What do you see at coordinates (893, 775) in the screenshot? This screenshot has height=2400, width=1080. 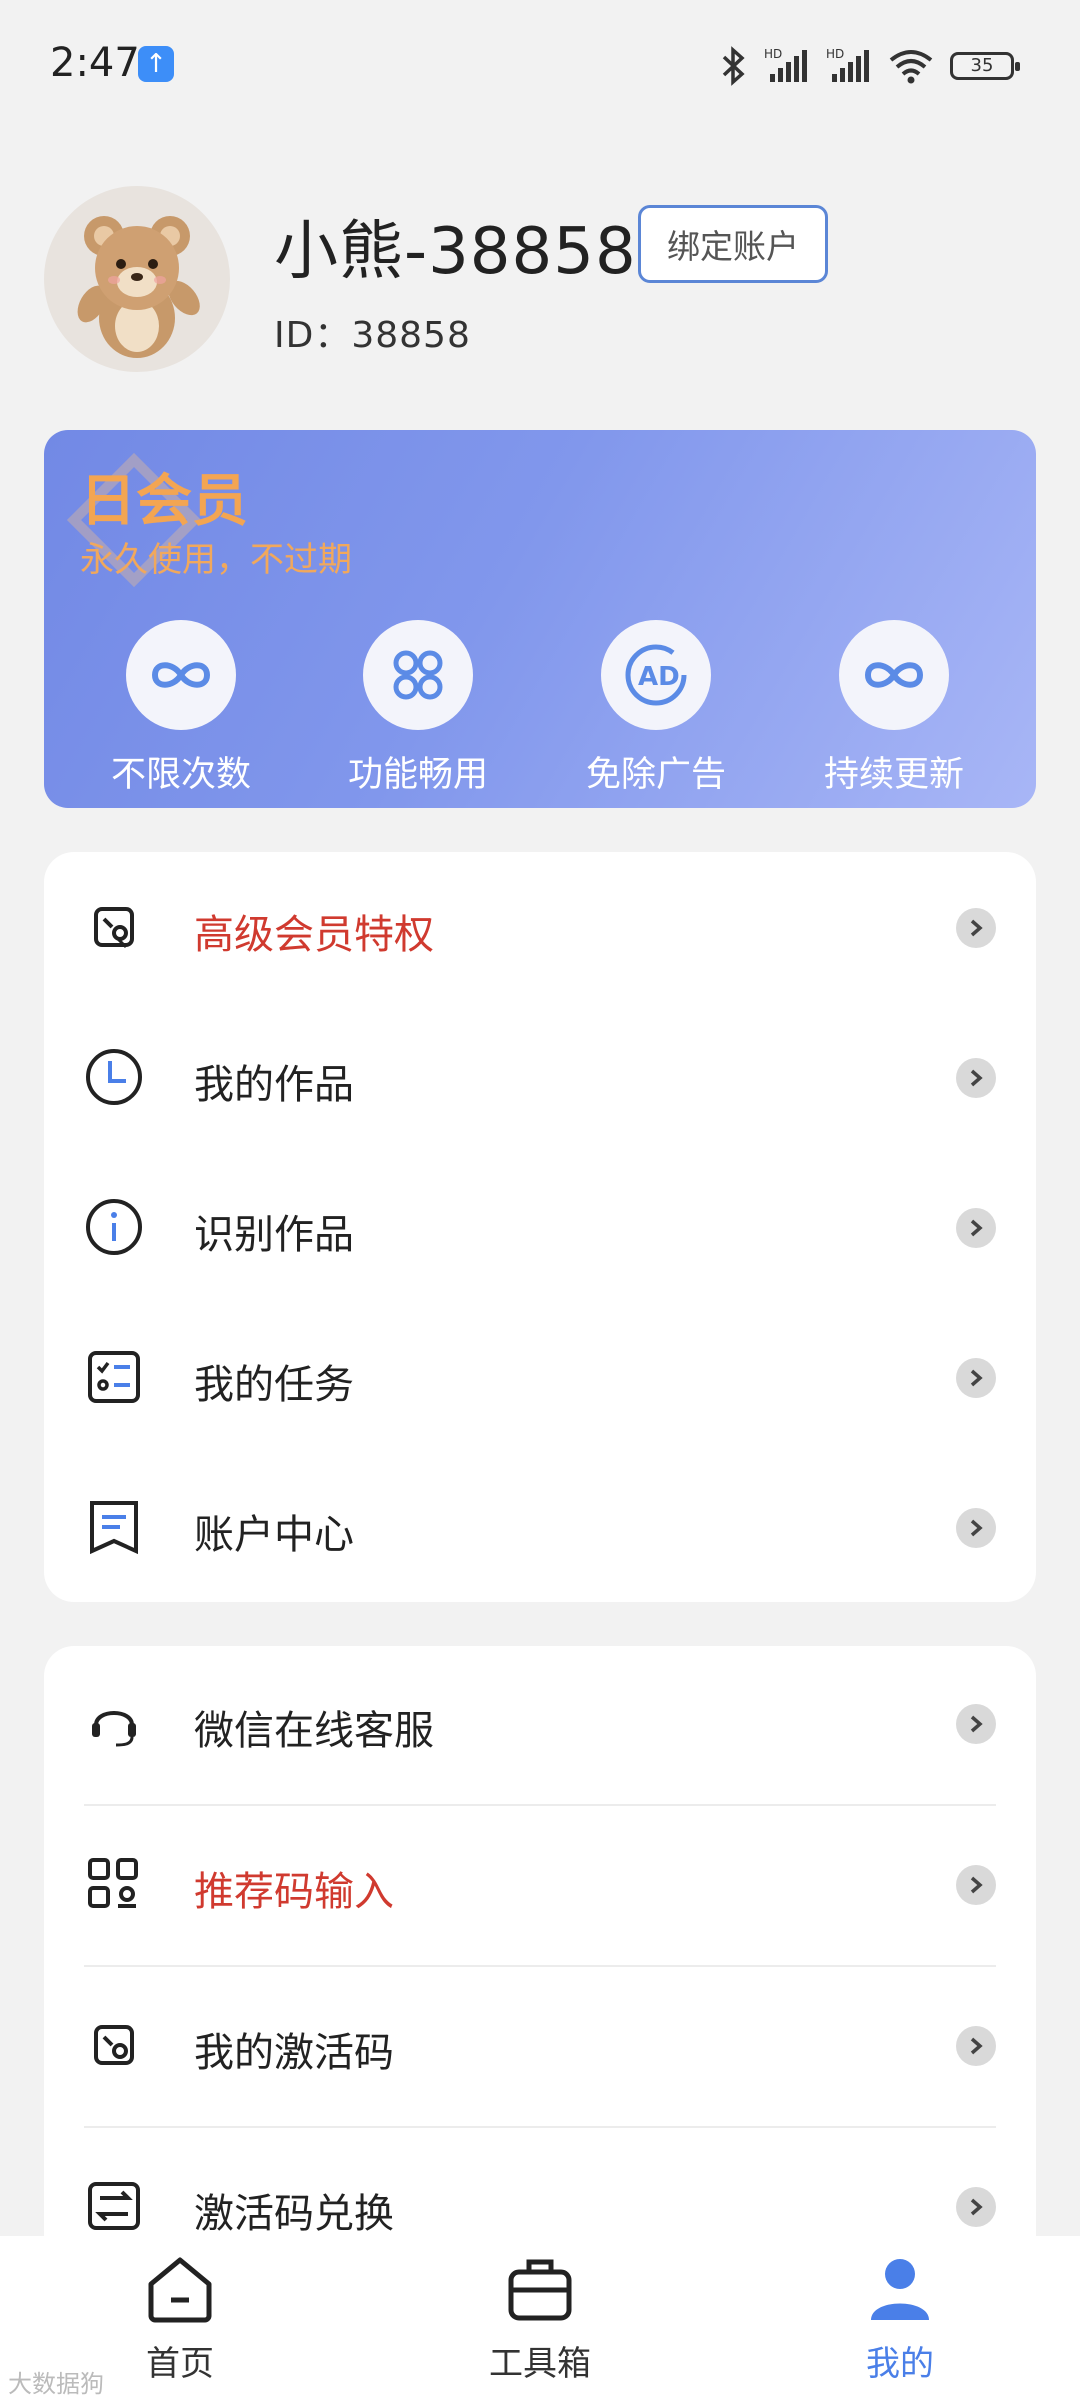 I see `vip-feature-label: 持续更新` at bounding box center [893, 775].